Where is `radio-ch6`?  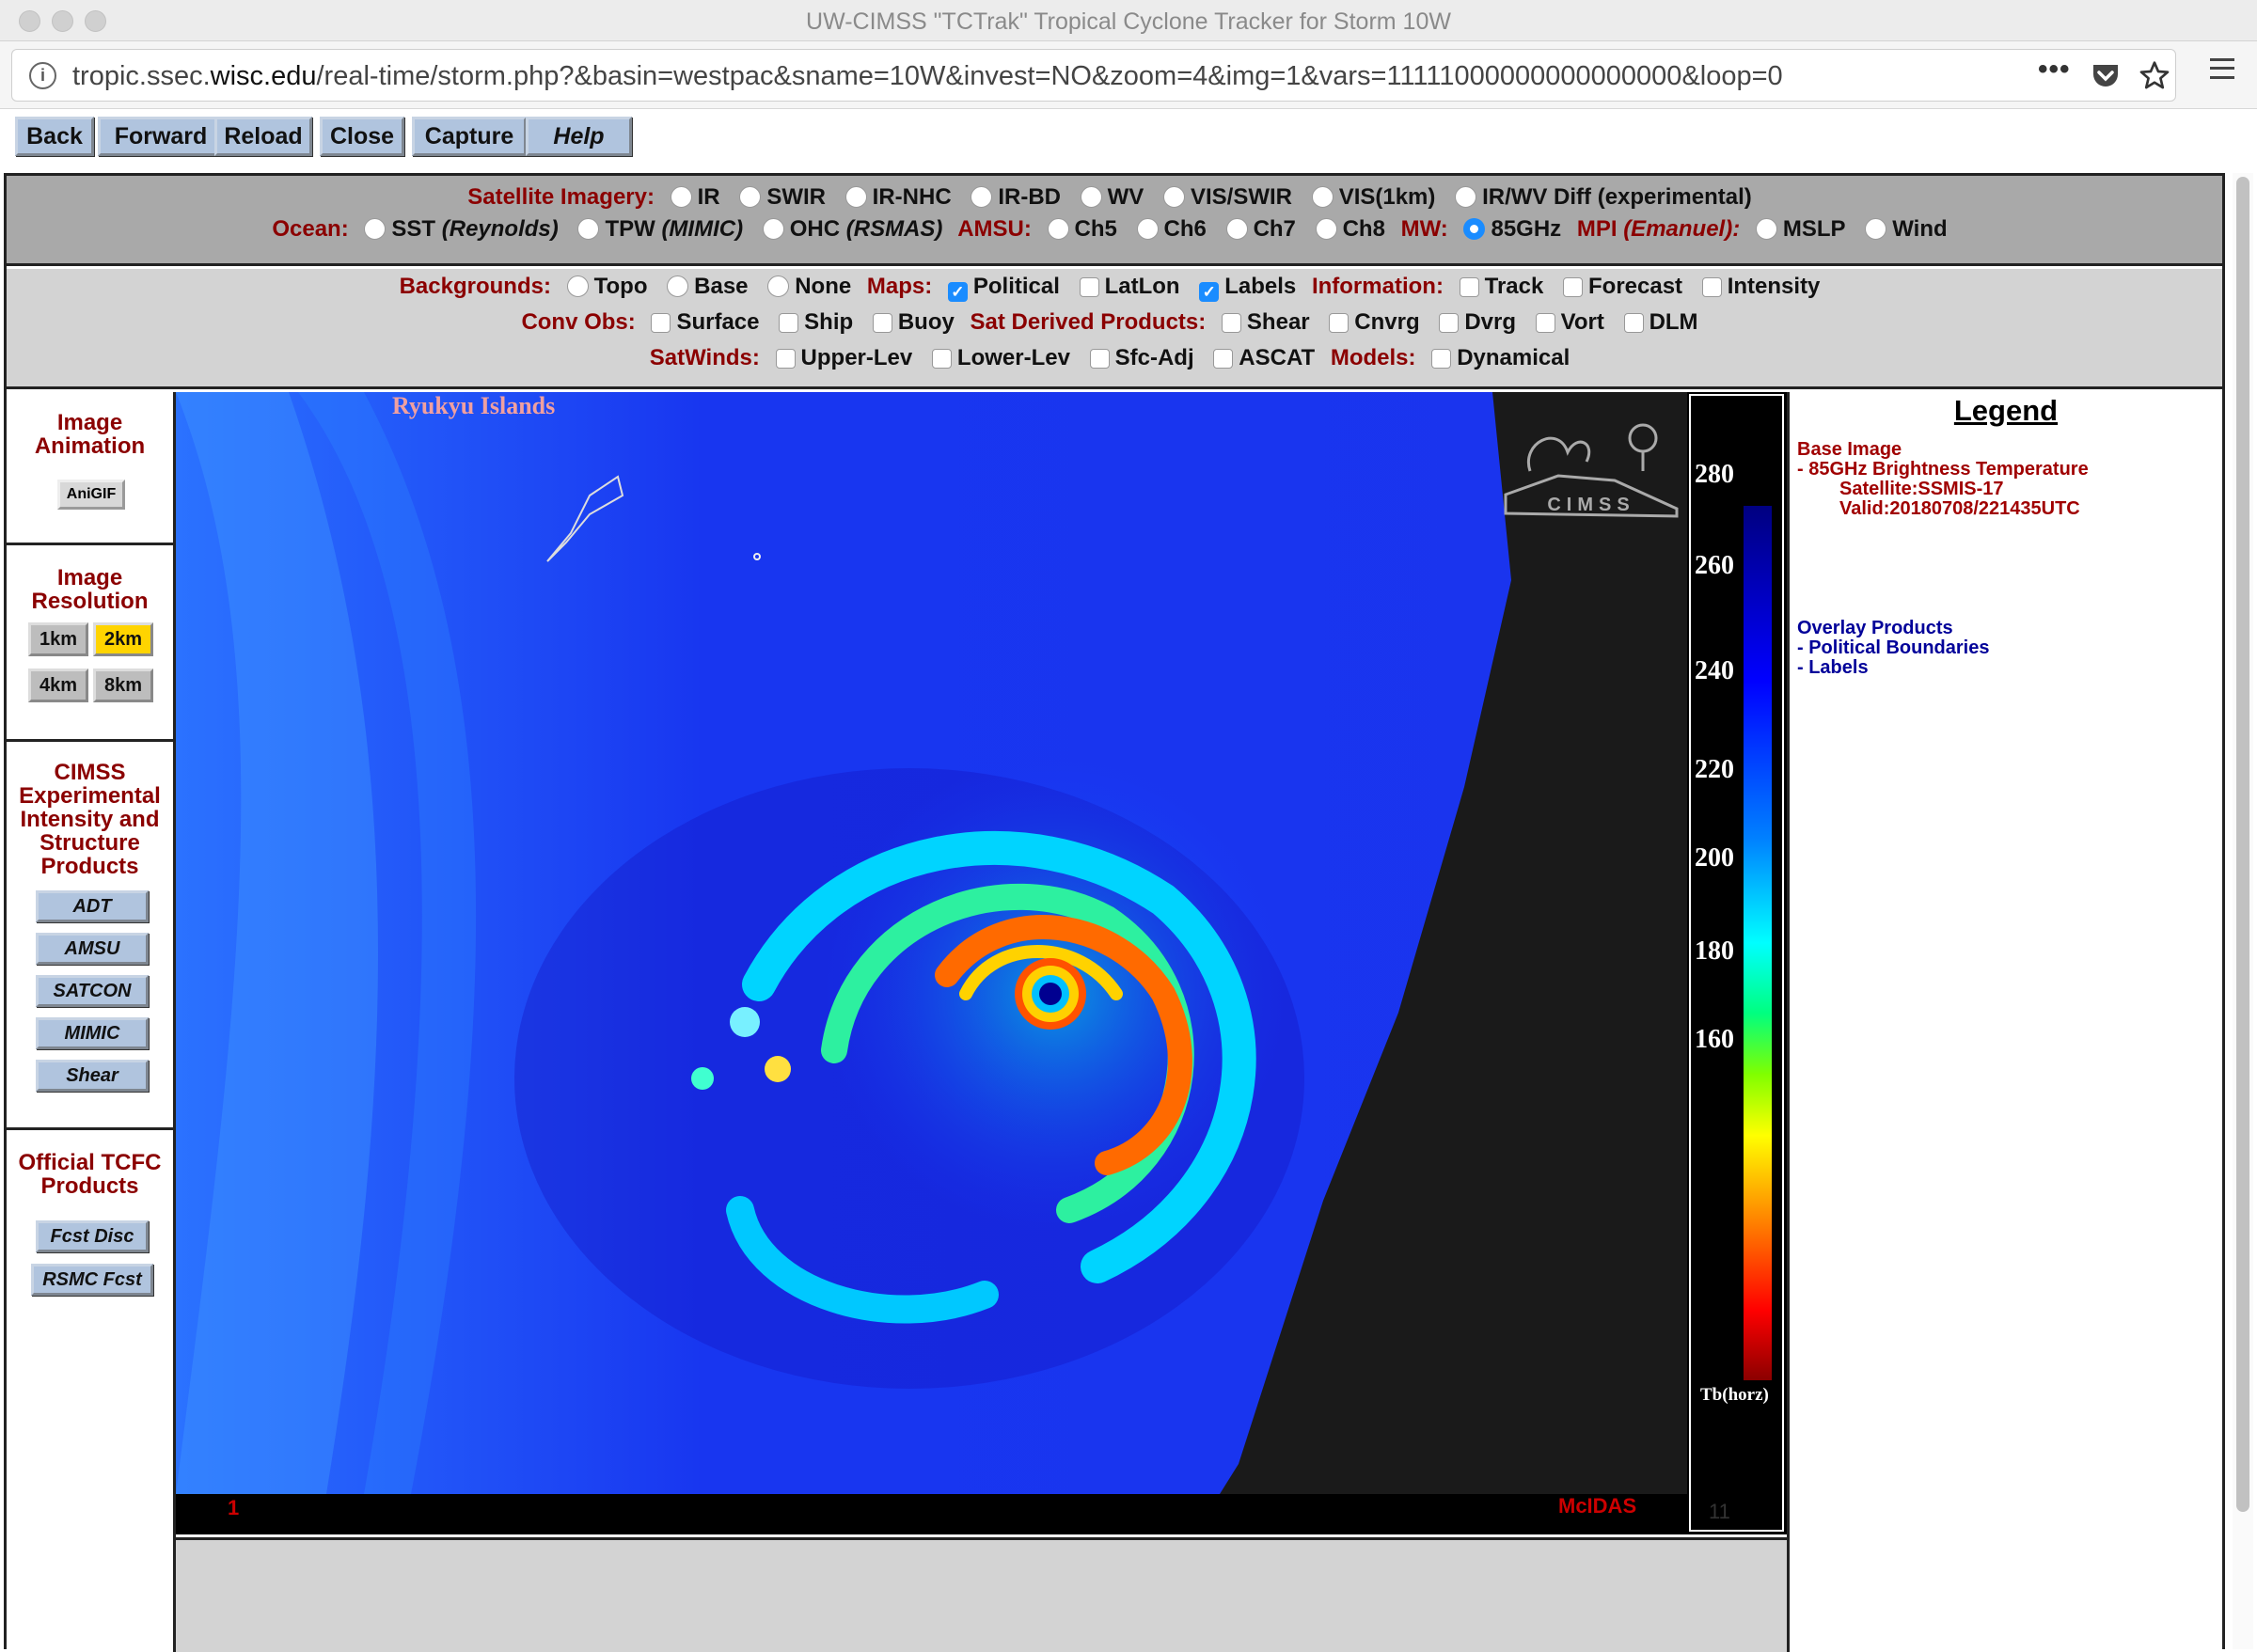 radio-ch6 is located at coordinates (1147, 229).